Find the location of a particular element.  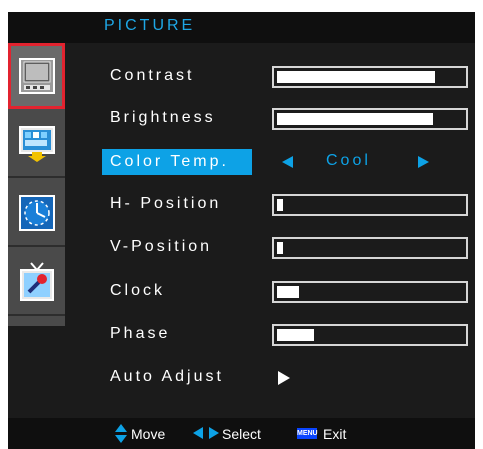

play-arrow-icon is located at coordinates (284, 378).